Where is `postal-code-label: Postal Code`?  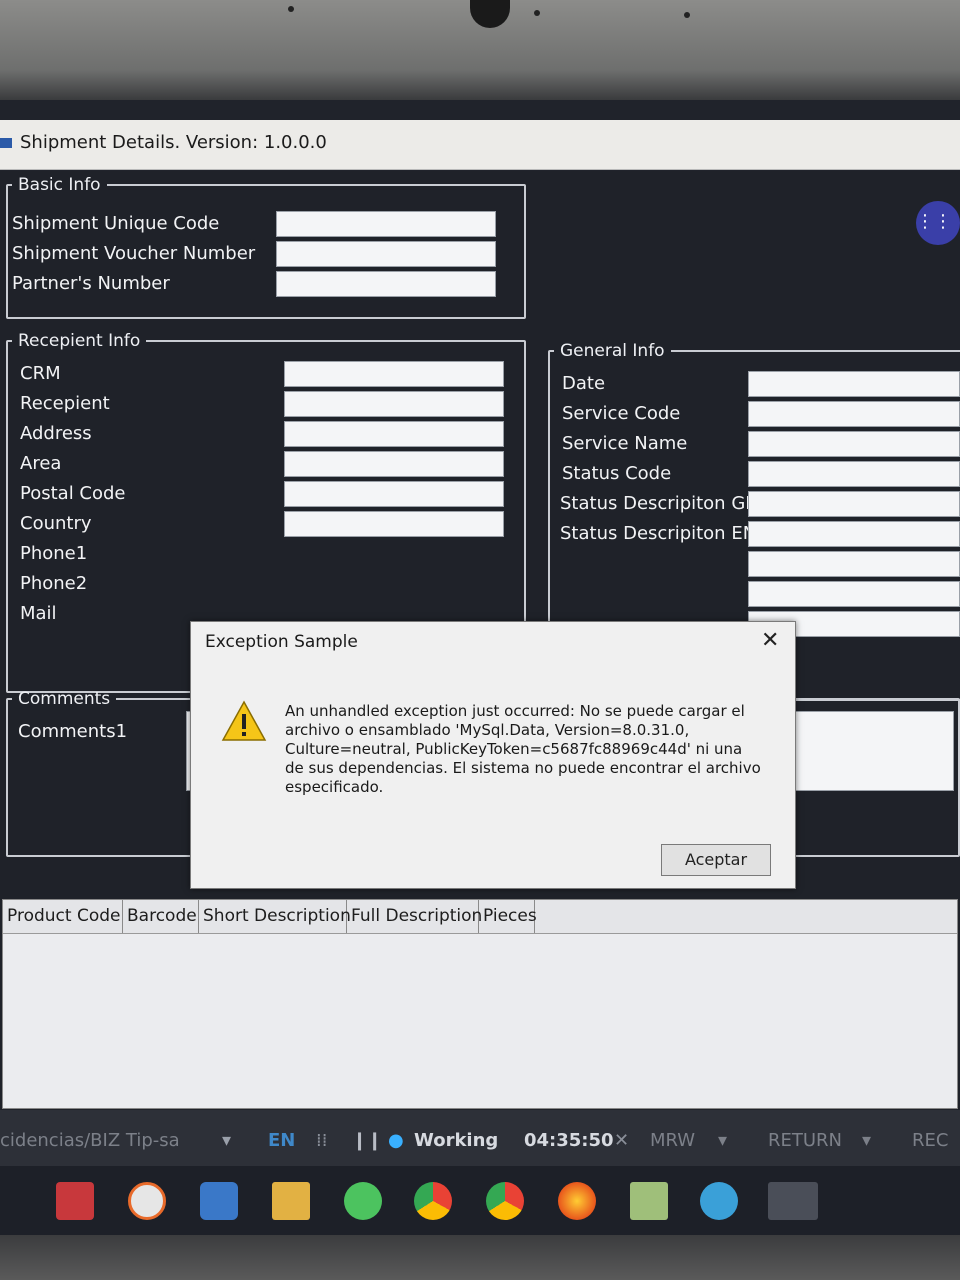
postal-code-label: Postal Code is located at coordinates (73, 493).